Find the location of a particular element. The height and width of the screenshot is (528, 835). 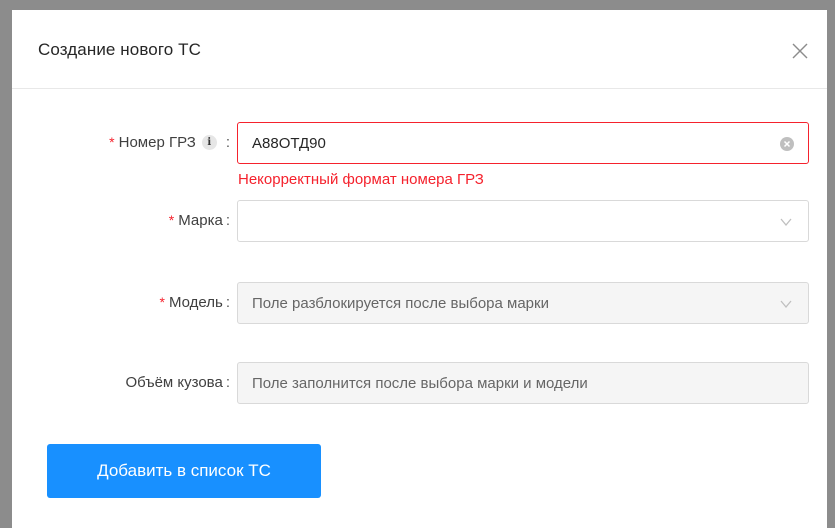

modal-backdrop-right is located at coordinates (831, 264).